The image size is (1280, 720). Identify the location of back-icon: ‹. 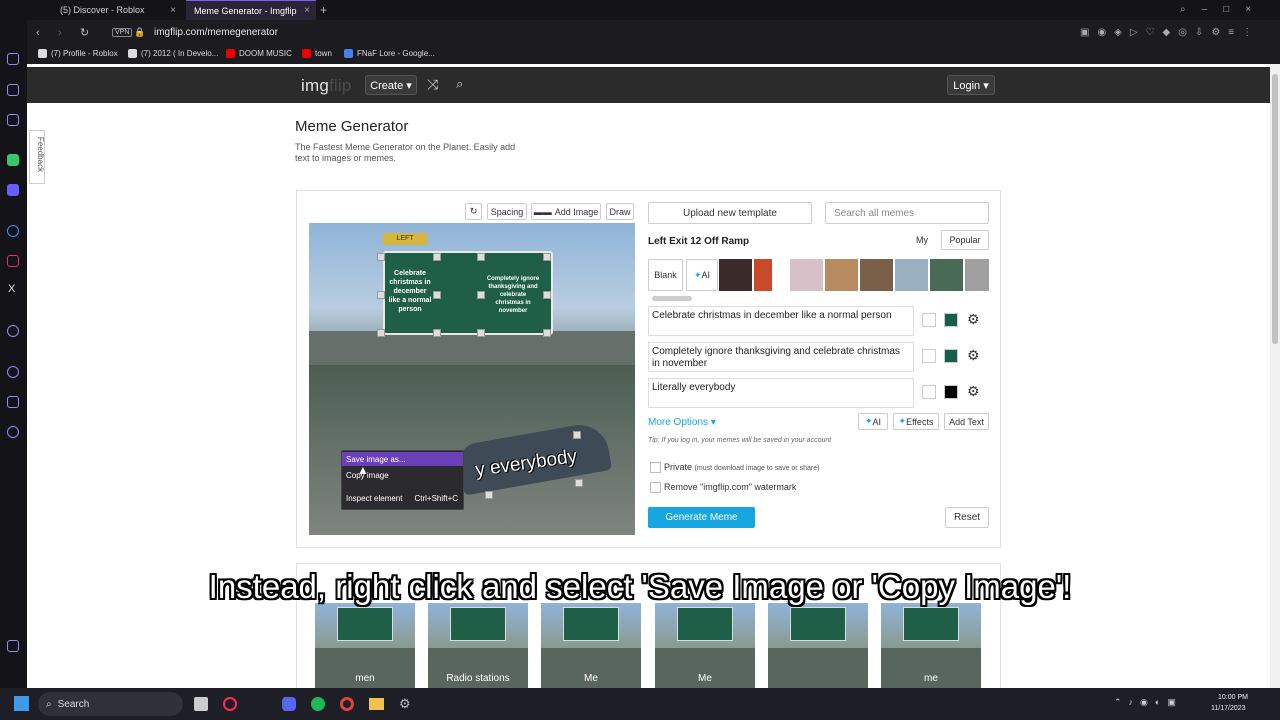
(38, 33).